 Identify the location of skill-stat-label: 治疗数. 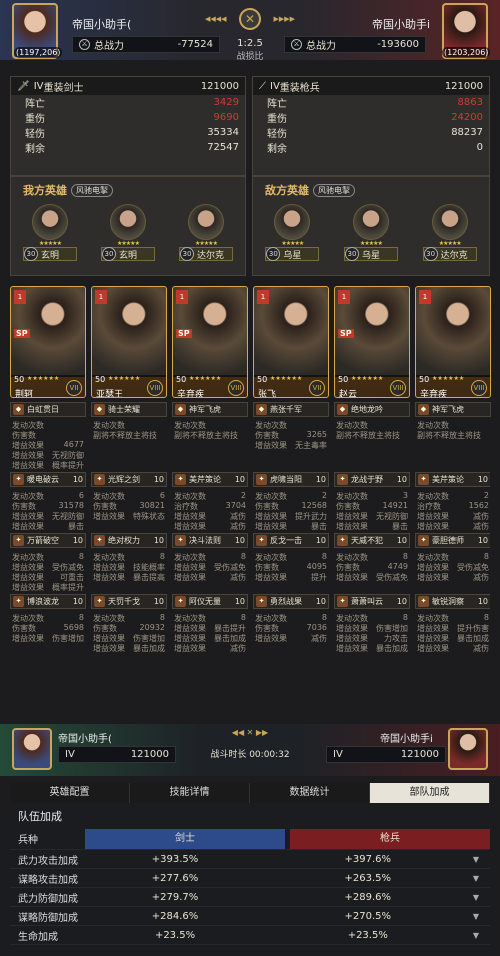
(429, 506).